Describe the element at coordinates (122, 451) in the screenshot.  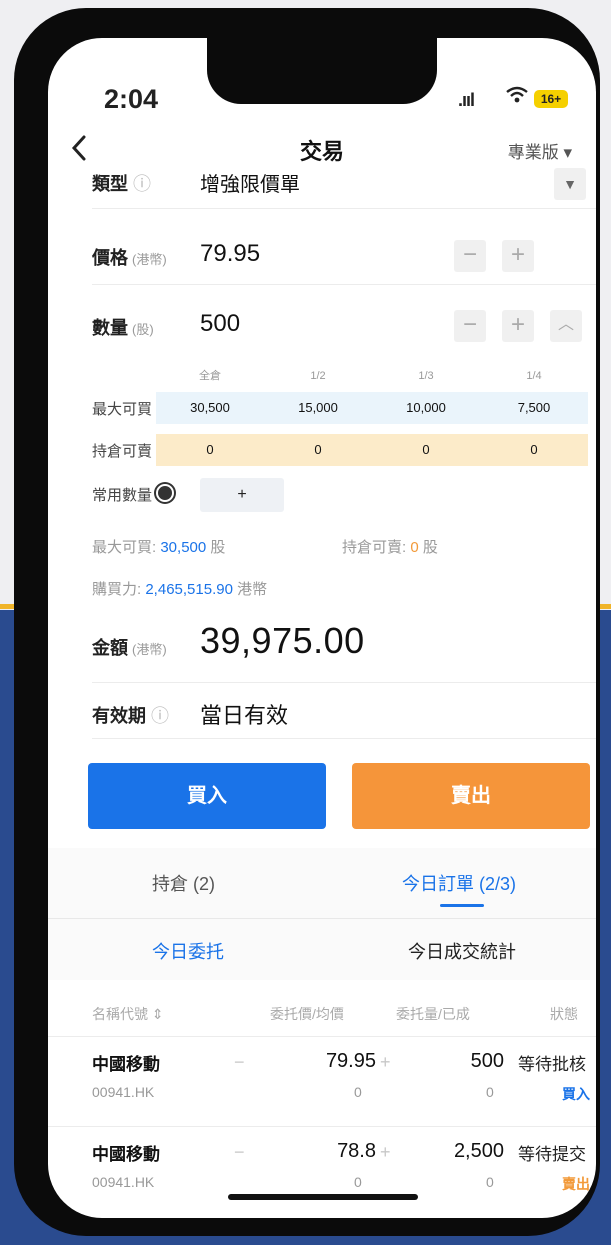
I see `hold-sell-label: 持倉可賣` at that location.